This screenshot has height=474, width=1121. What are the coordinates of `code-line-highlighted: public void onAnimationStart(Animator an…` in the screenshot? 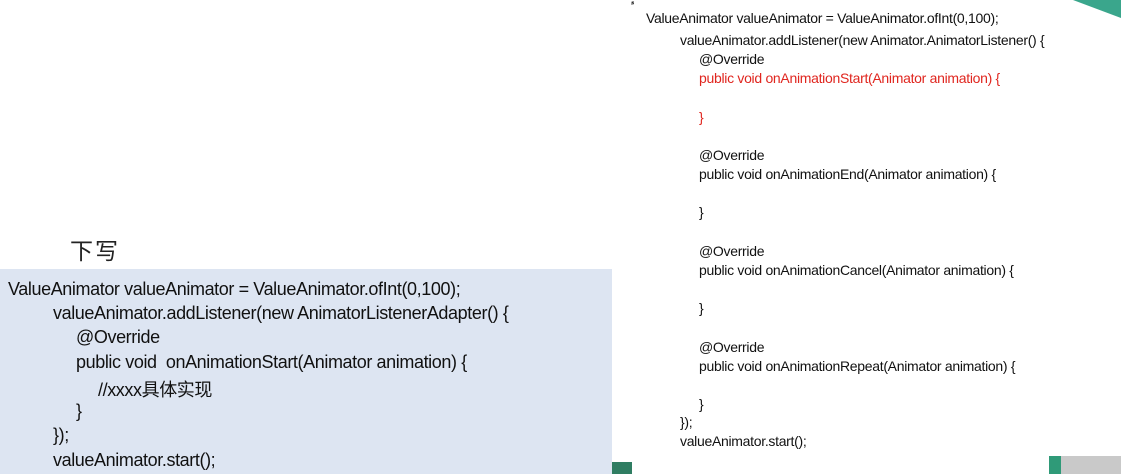 It's located at (849, 78).